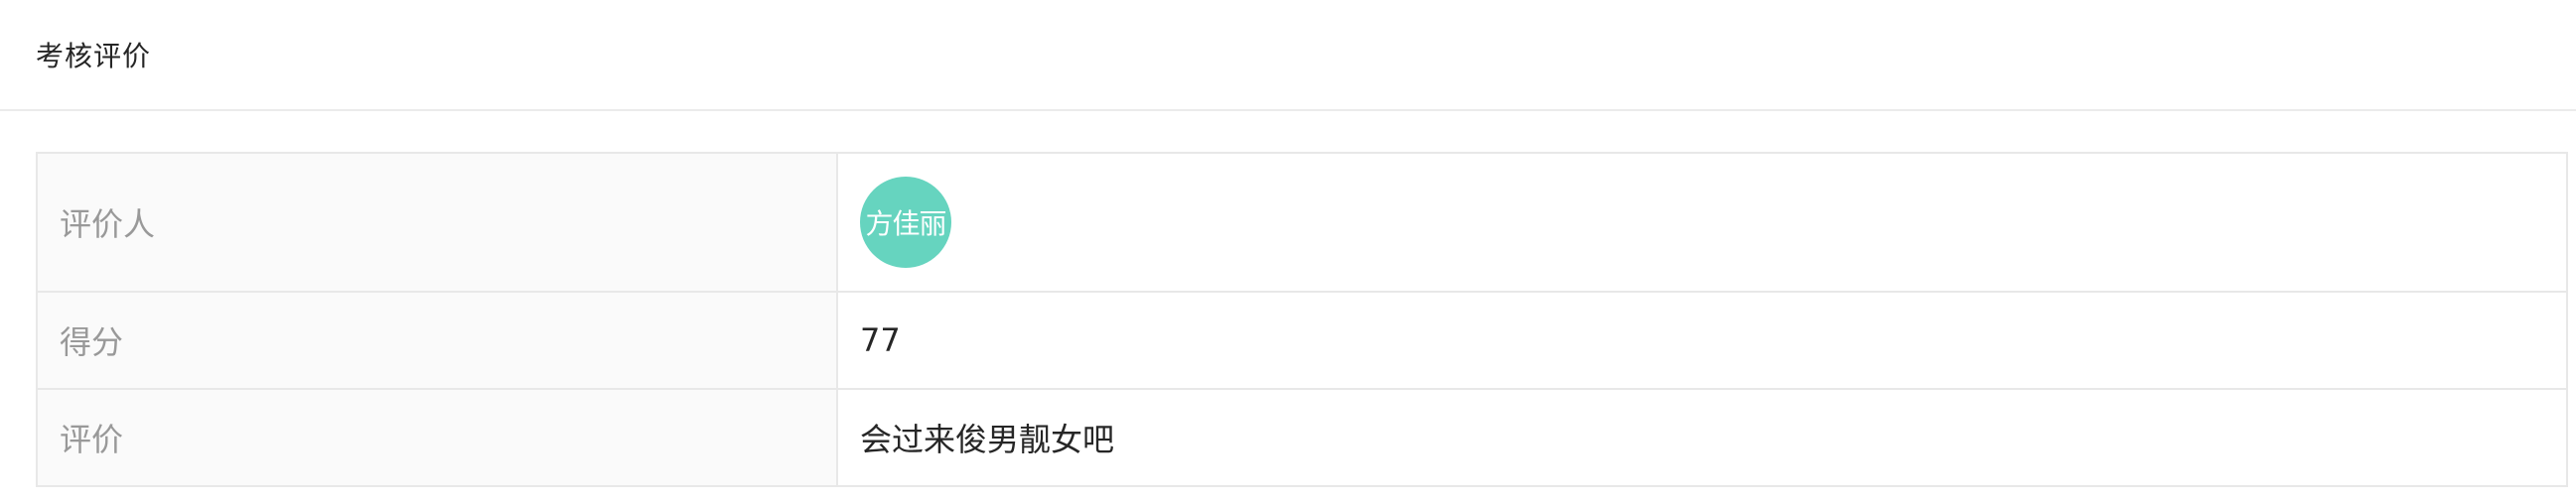 Image resolution: width=2576 pixels, height=504 pixels. What do you see at coordinates (1702, 437) in the screenshot?
I see `comment-value: 会过来俊男靓女吧` at bounding box center [1702, 437].